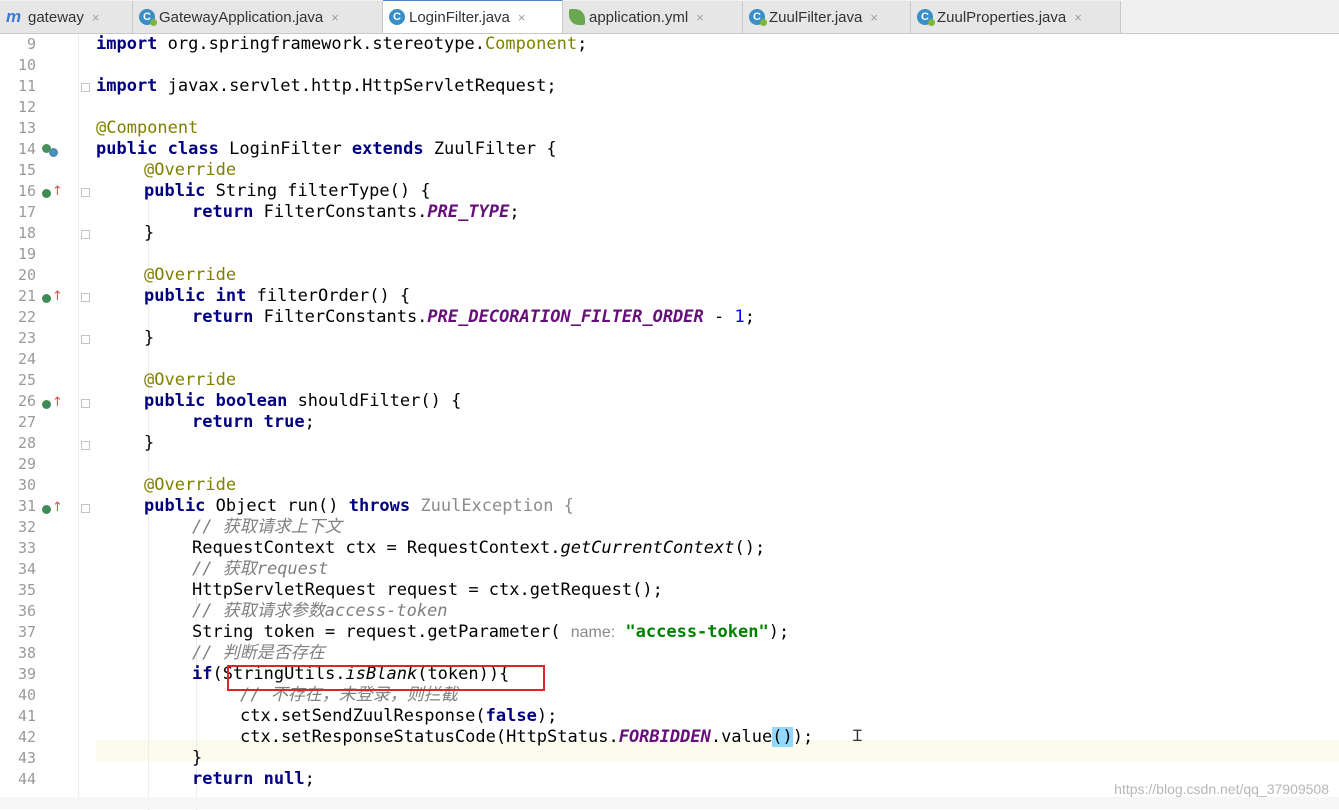 The height and width of the screenshot is (810, 1339). Describe the element at coordinates (26, 464) in the screenshot. I see `line-number: 29` at that location.